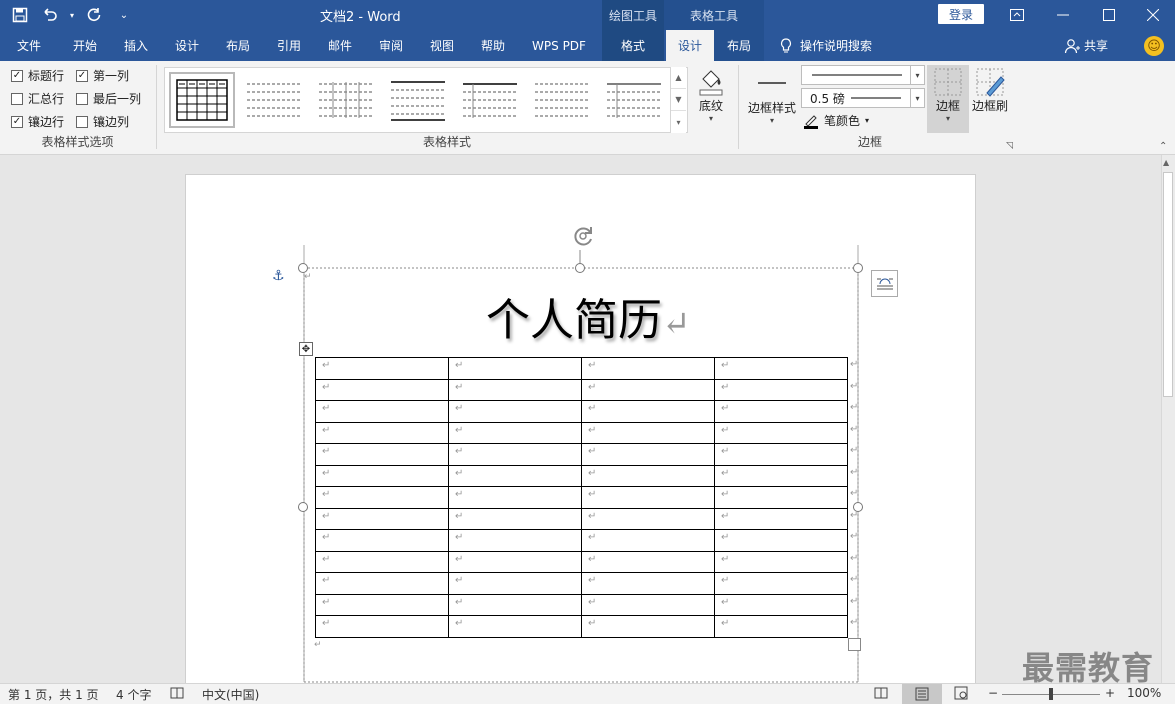 Image resolution: width=1175 pixels, height=704 pixels. I want to click on customize-qat-icon: ⌄, so click(124, 15).